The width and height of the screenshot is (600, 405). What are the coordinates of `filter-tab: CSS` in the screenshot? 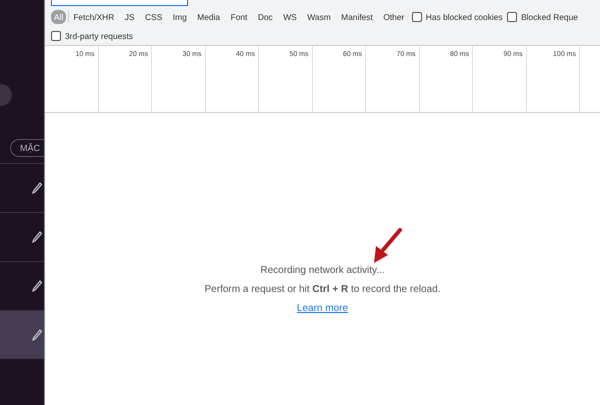 It's located at (154, 17).